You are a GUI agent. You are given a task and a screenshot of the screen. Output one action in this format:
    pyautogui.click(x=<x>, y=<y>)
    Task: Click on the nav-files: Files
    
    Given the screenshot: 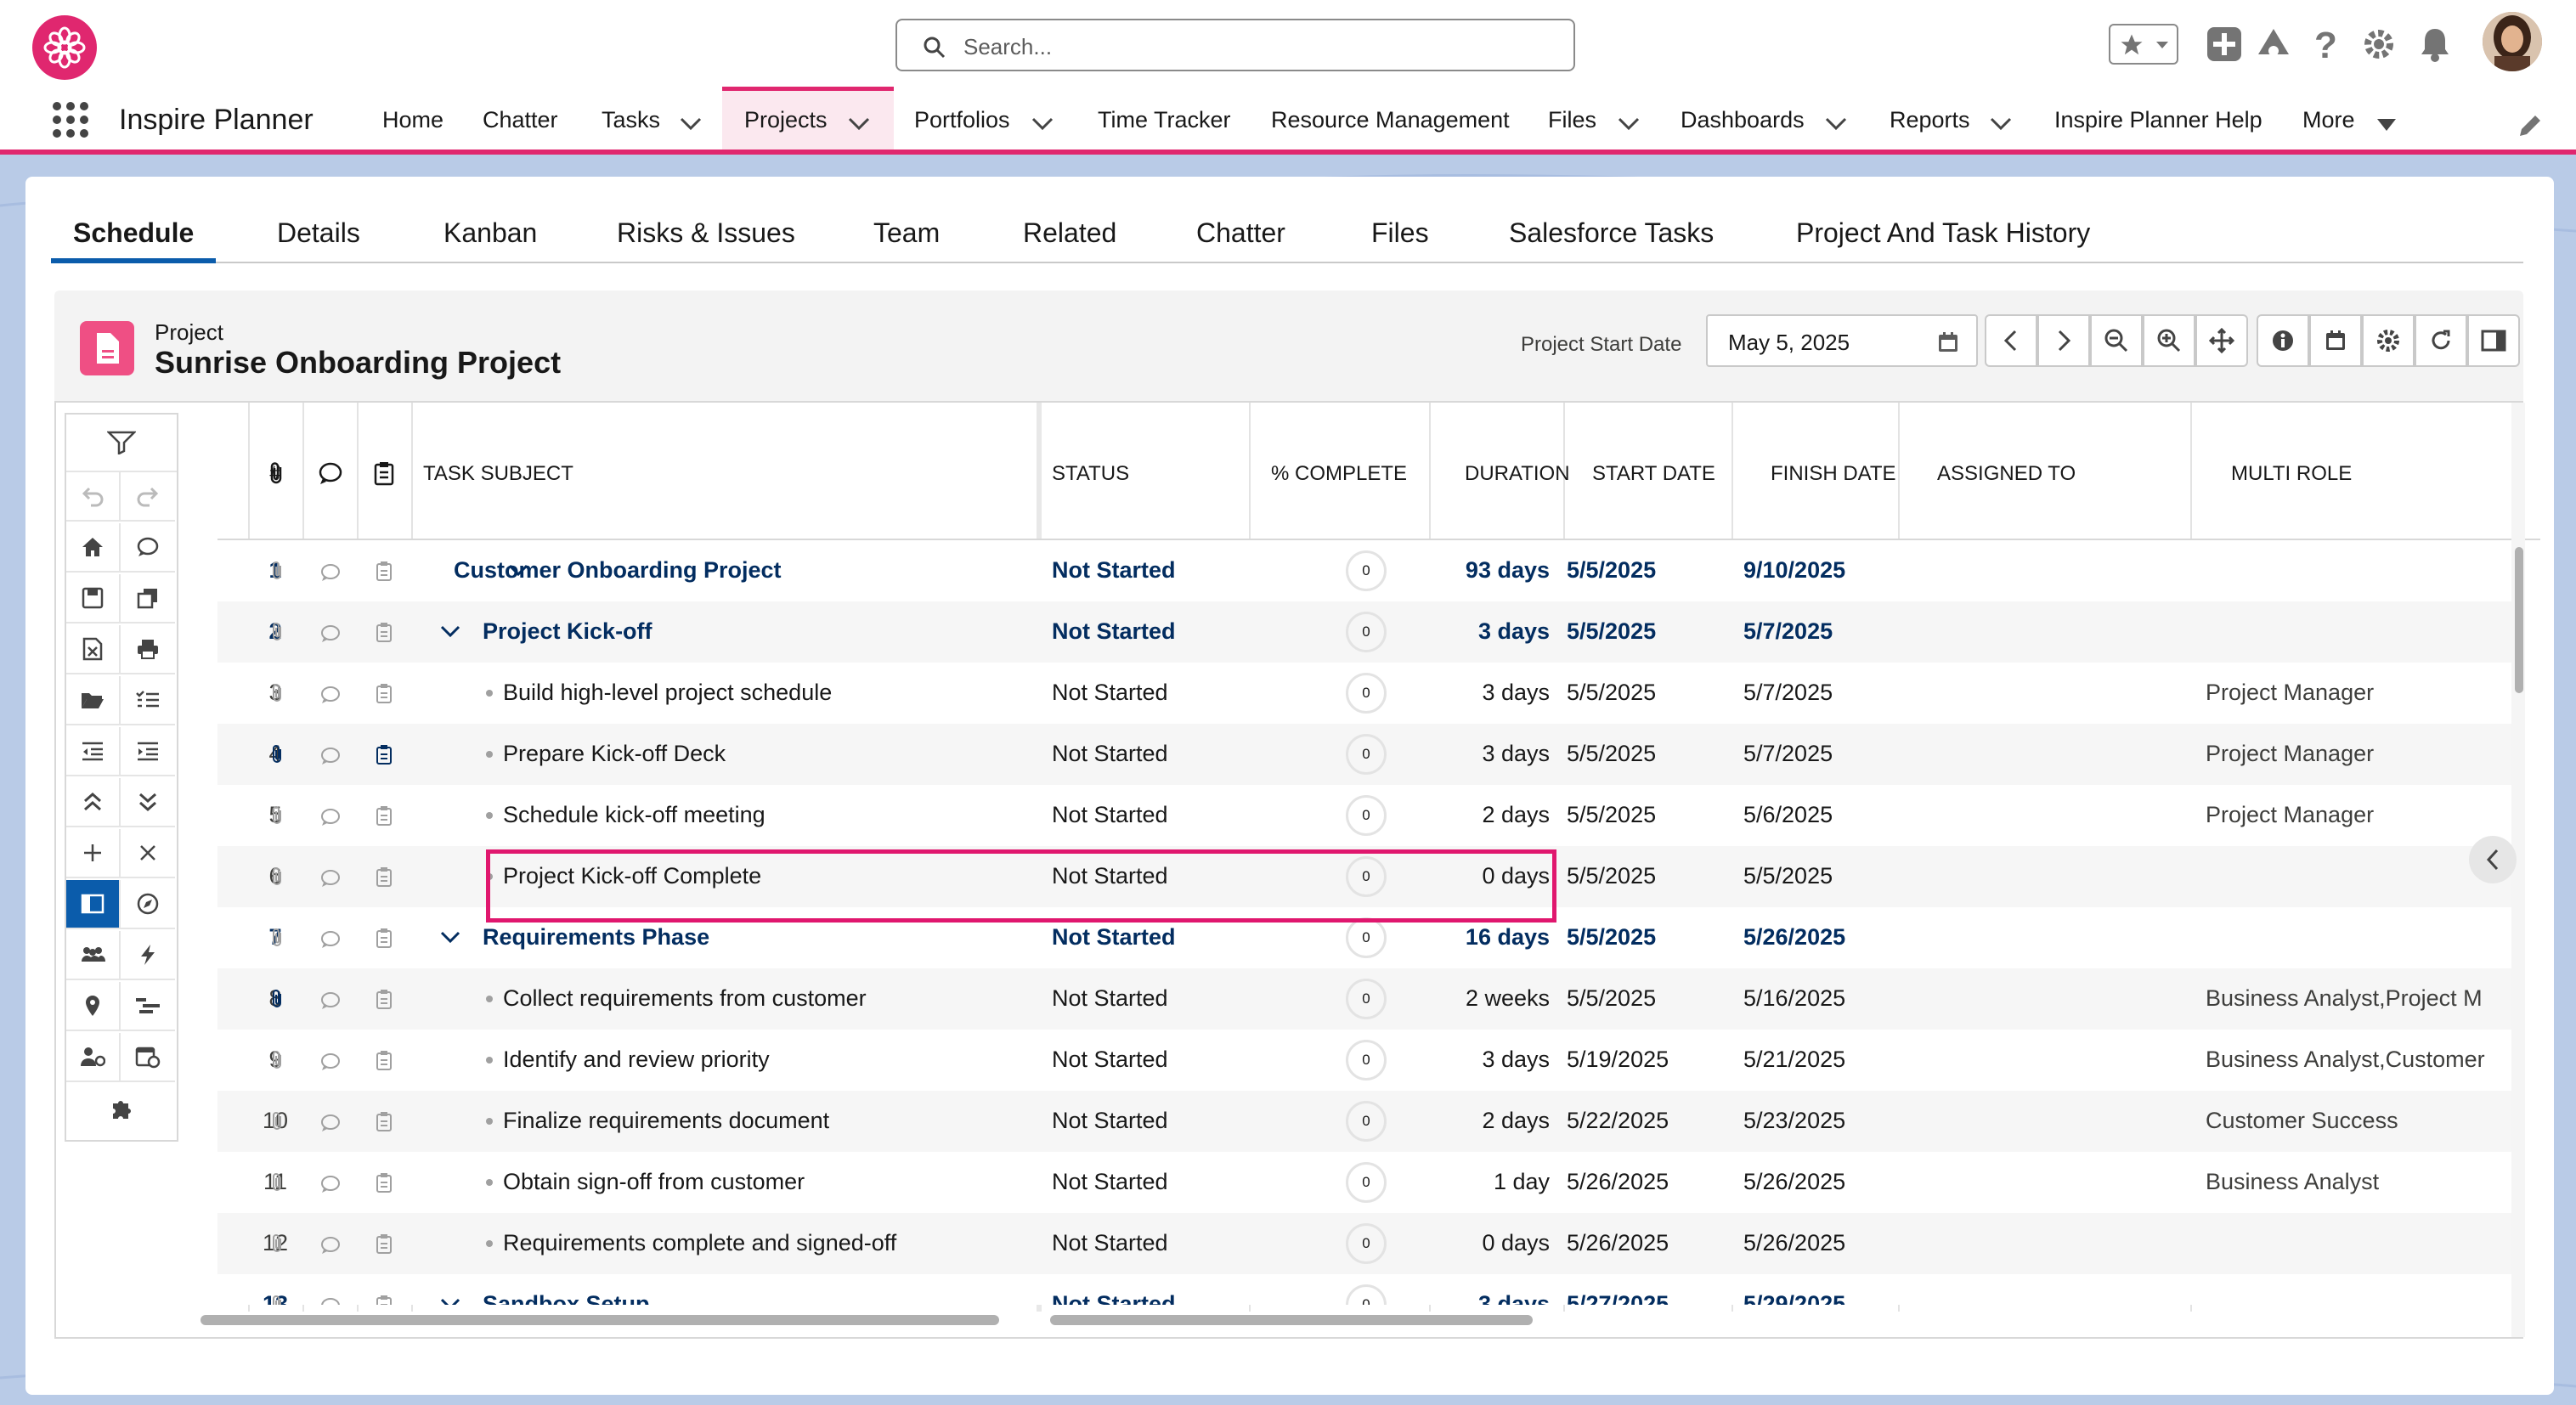 What is the action you would take?
    pyautogui.click(x=1572, y=120)
    